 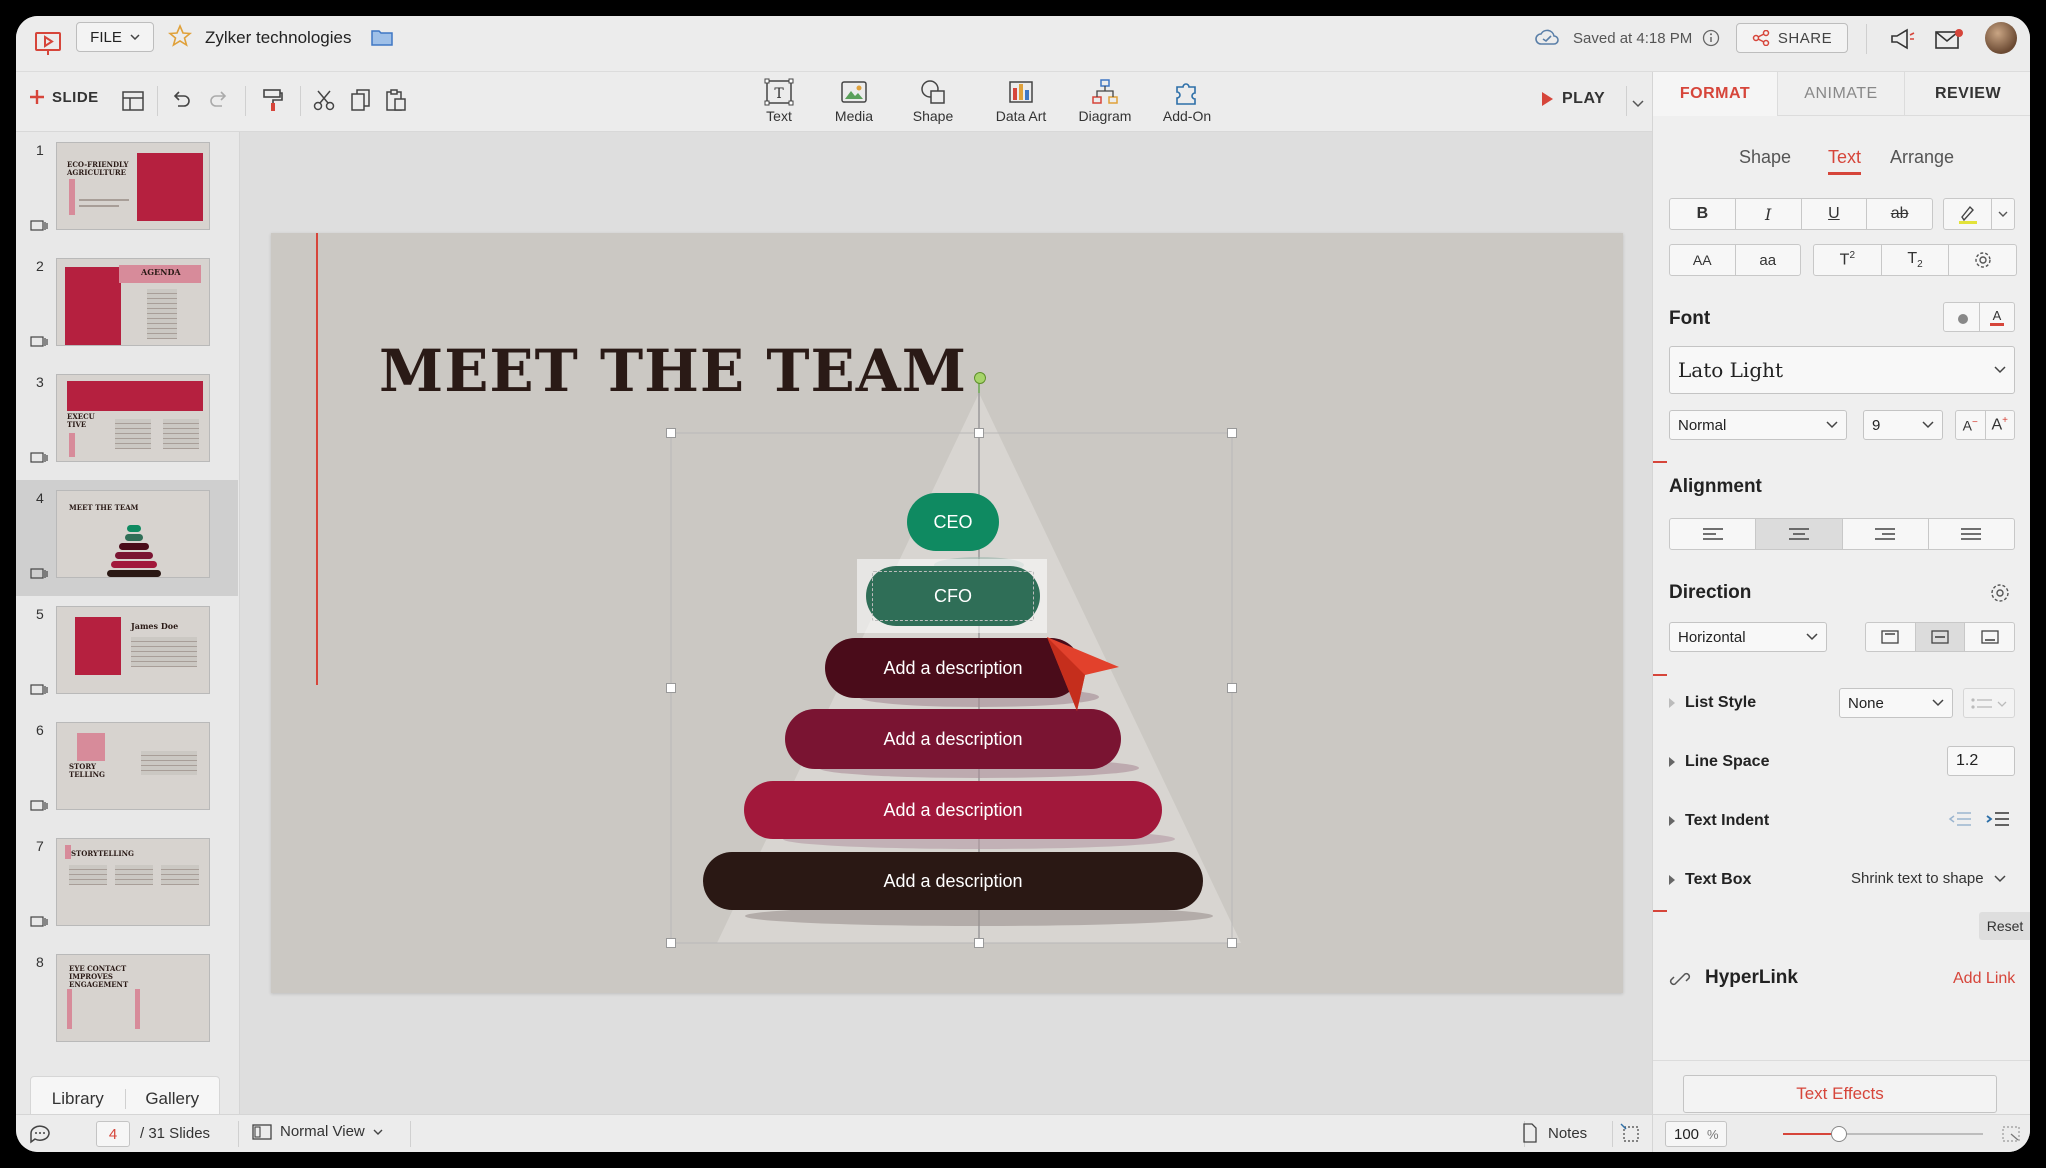 What do you see at coordinates (1765, 157) in the screenshot?
I see `subtab-shape: Shape` at bounding box center [1765, 157].